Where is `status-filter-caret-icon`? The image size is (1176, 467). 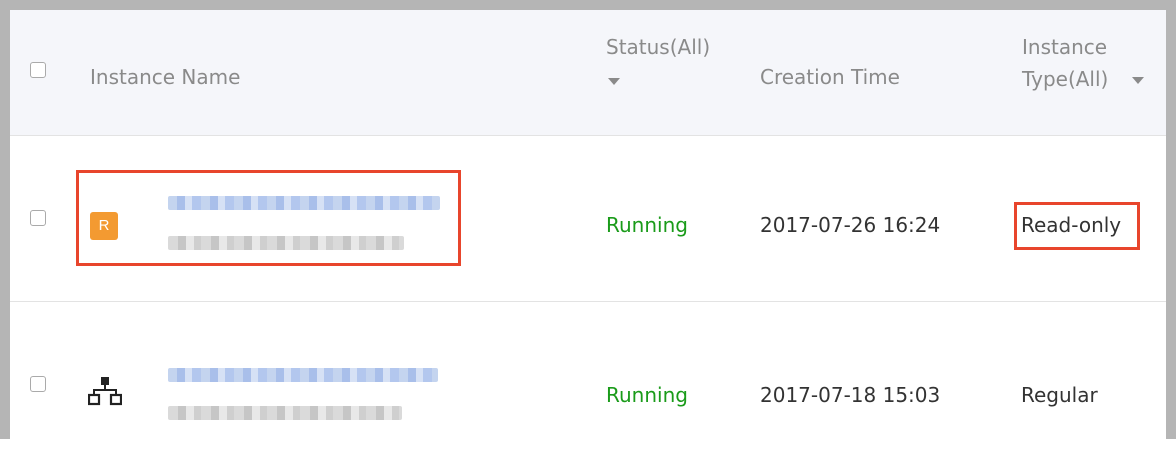
status-filter-caret-icon is located at coordinates (614, 81).